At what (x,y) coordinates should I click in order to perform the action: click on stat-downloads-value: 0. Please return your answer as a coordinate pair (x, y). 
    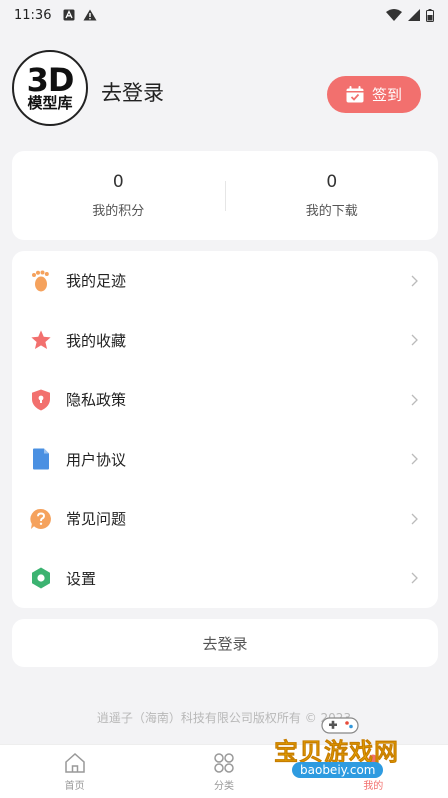
    Looking at the image, I should click on (332, 182).